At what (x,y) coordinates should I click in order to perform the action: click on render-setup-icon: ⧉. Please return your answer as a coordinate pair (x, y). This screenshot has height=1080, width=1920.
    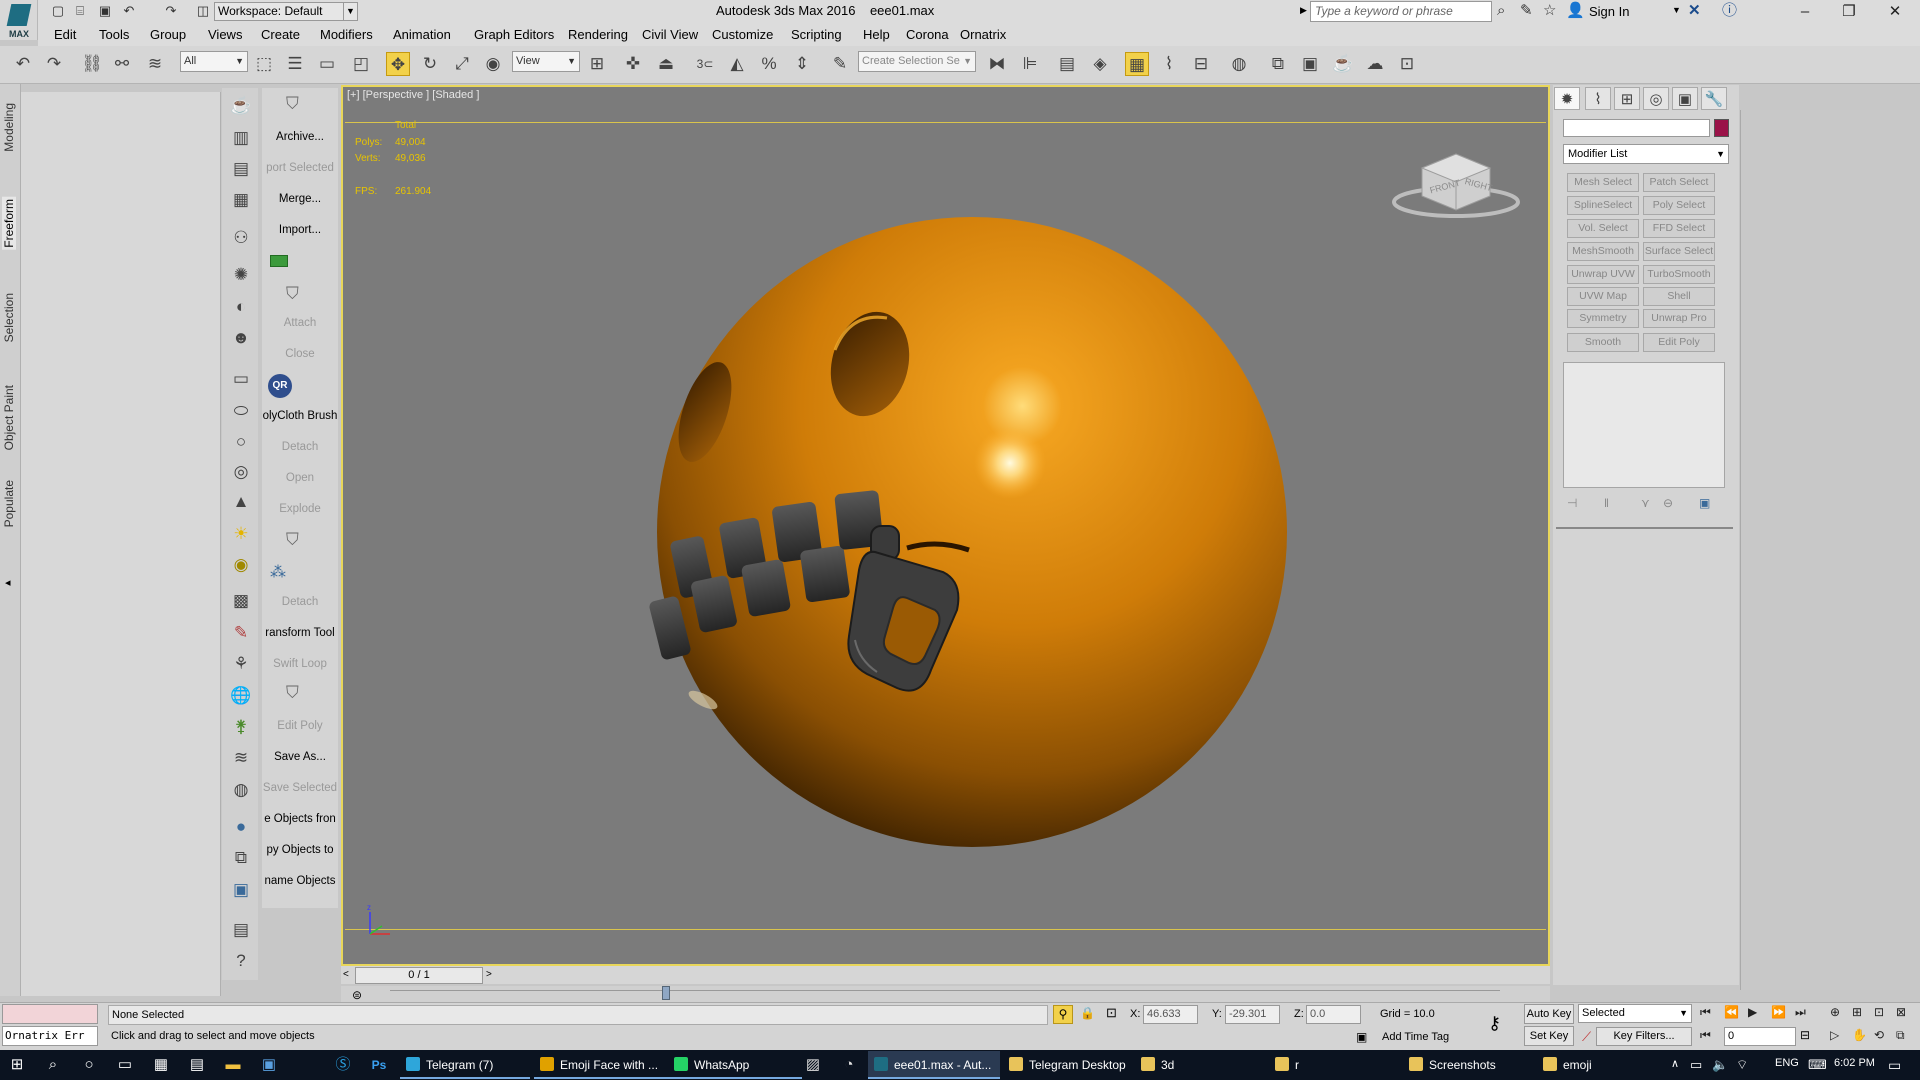
    Looking at the image, I should click on (1278, 64).